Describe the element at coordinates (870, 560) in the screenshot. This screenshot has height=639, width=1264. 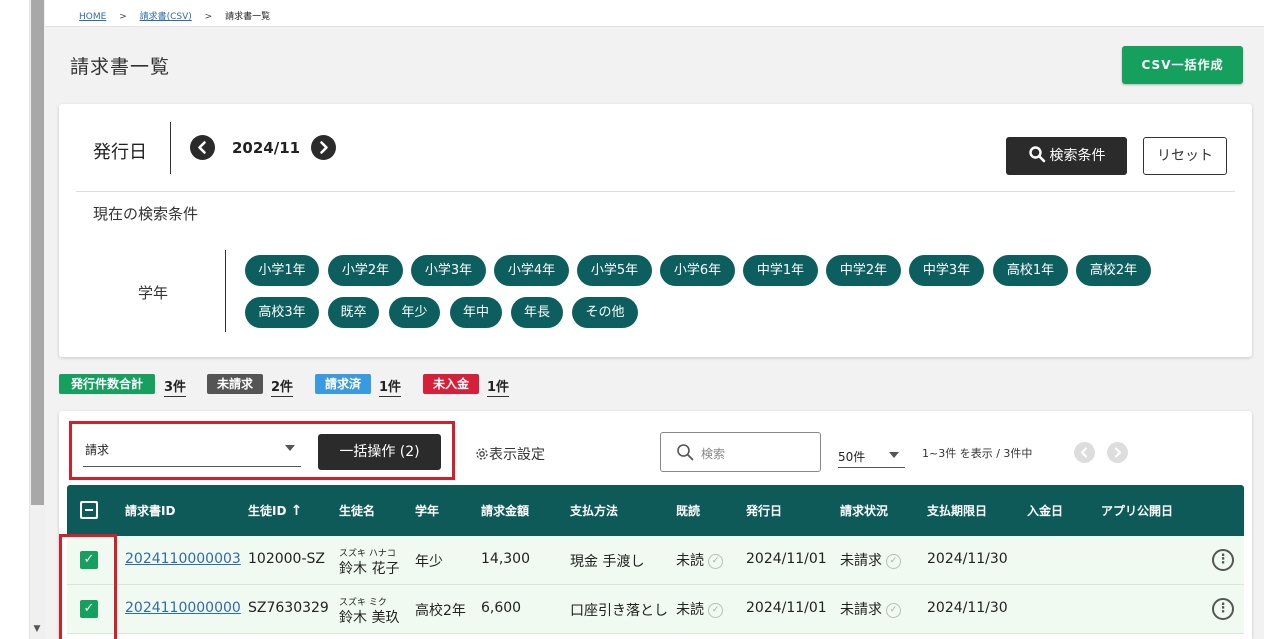
I see `billing-status: 未請求 ✓` at that location.